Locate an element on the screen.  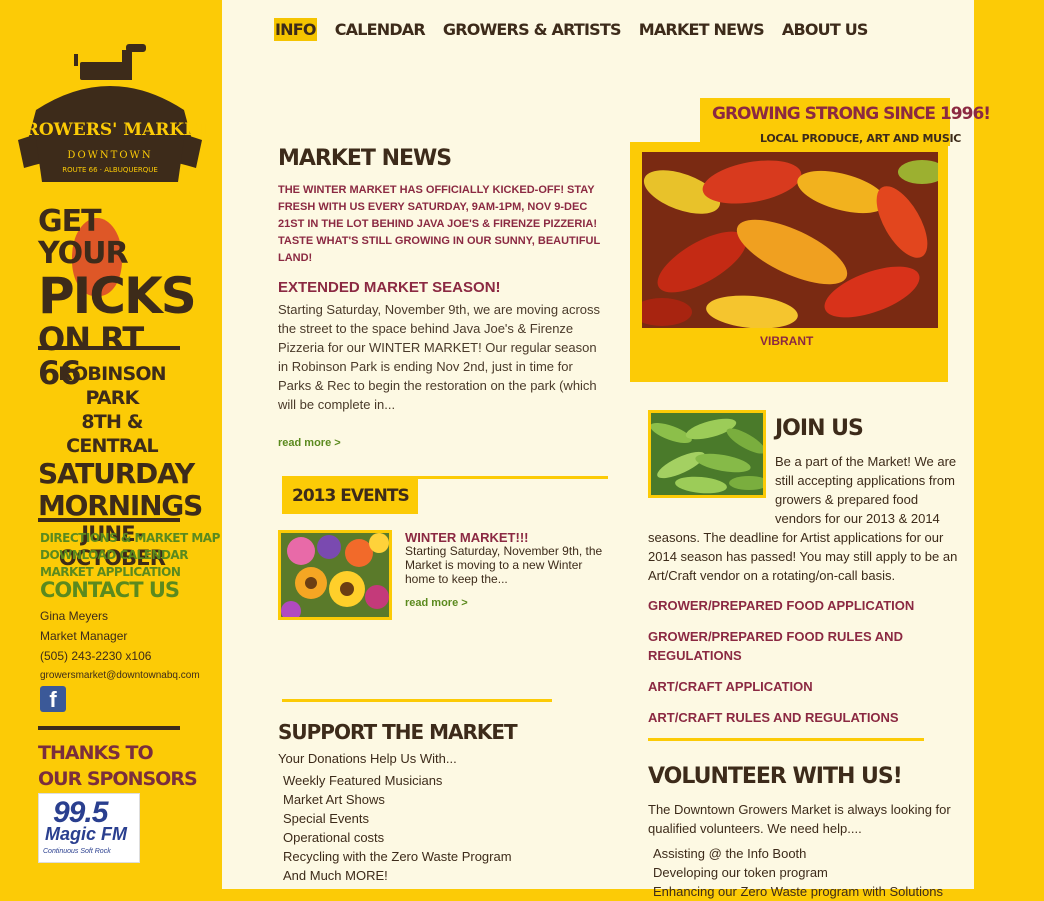
volunteer-rule is located at coordinates (786, 739).